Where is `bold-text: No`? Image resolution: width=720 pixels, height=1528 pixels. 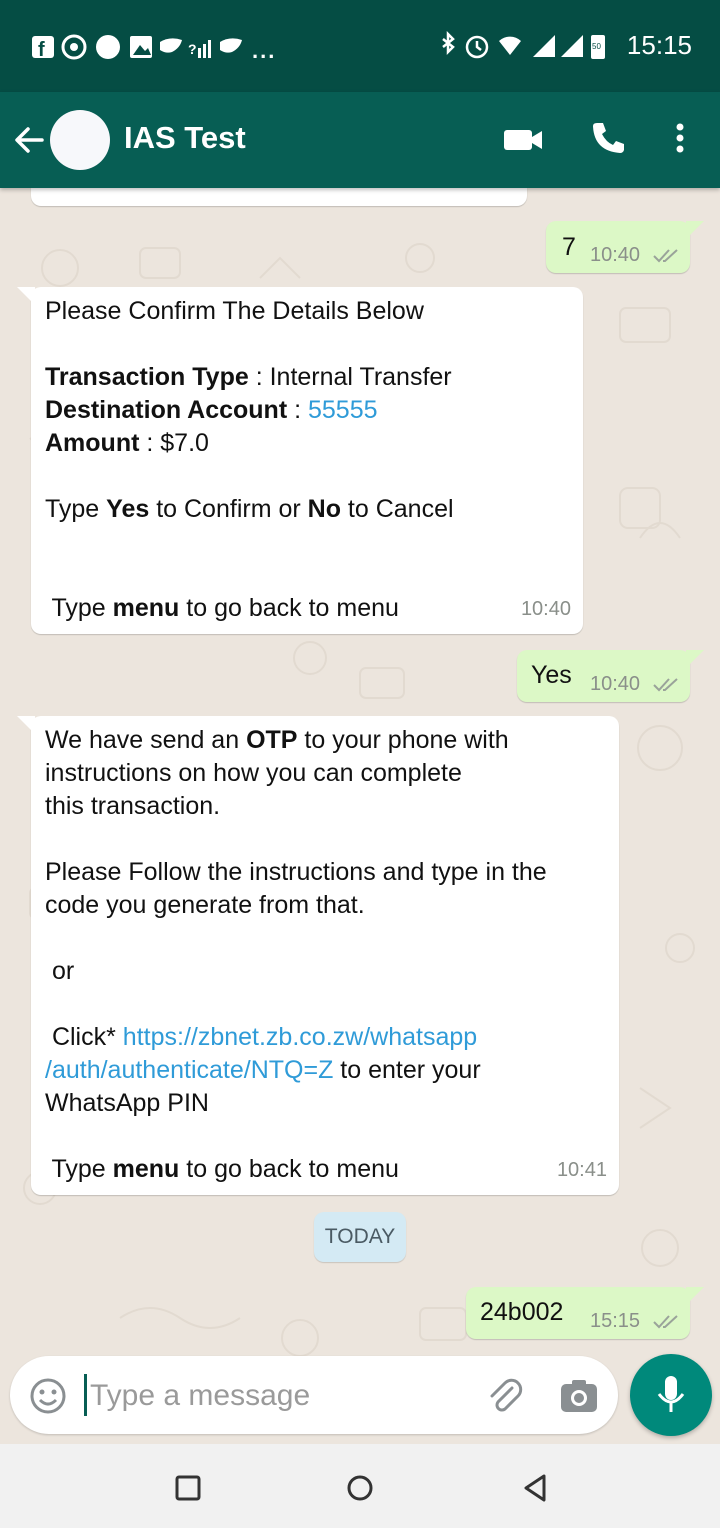
bold-text: No is located at coordinates (324, 509).